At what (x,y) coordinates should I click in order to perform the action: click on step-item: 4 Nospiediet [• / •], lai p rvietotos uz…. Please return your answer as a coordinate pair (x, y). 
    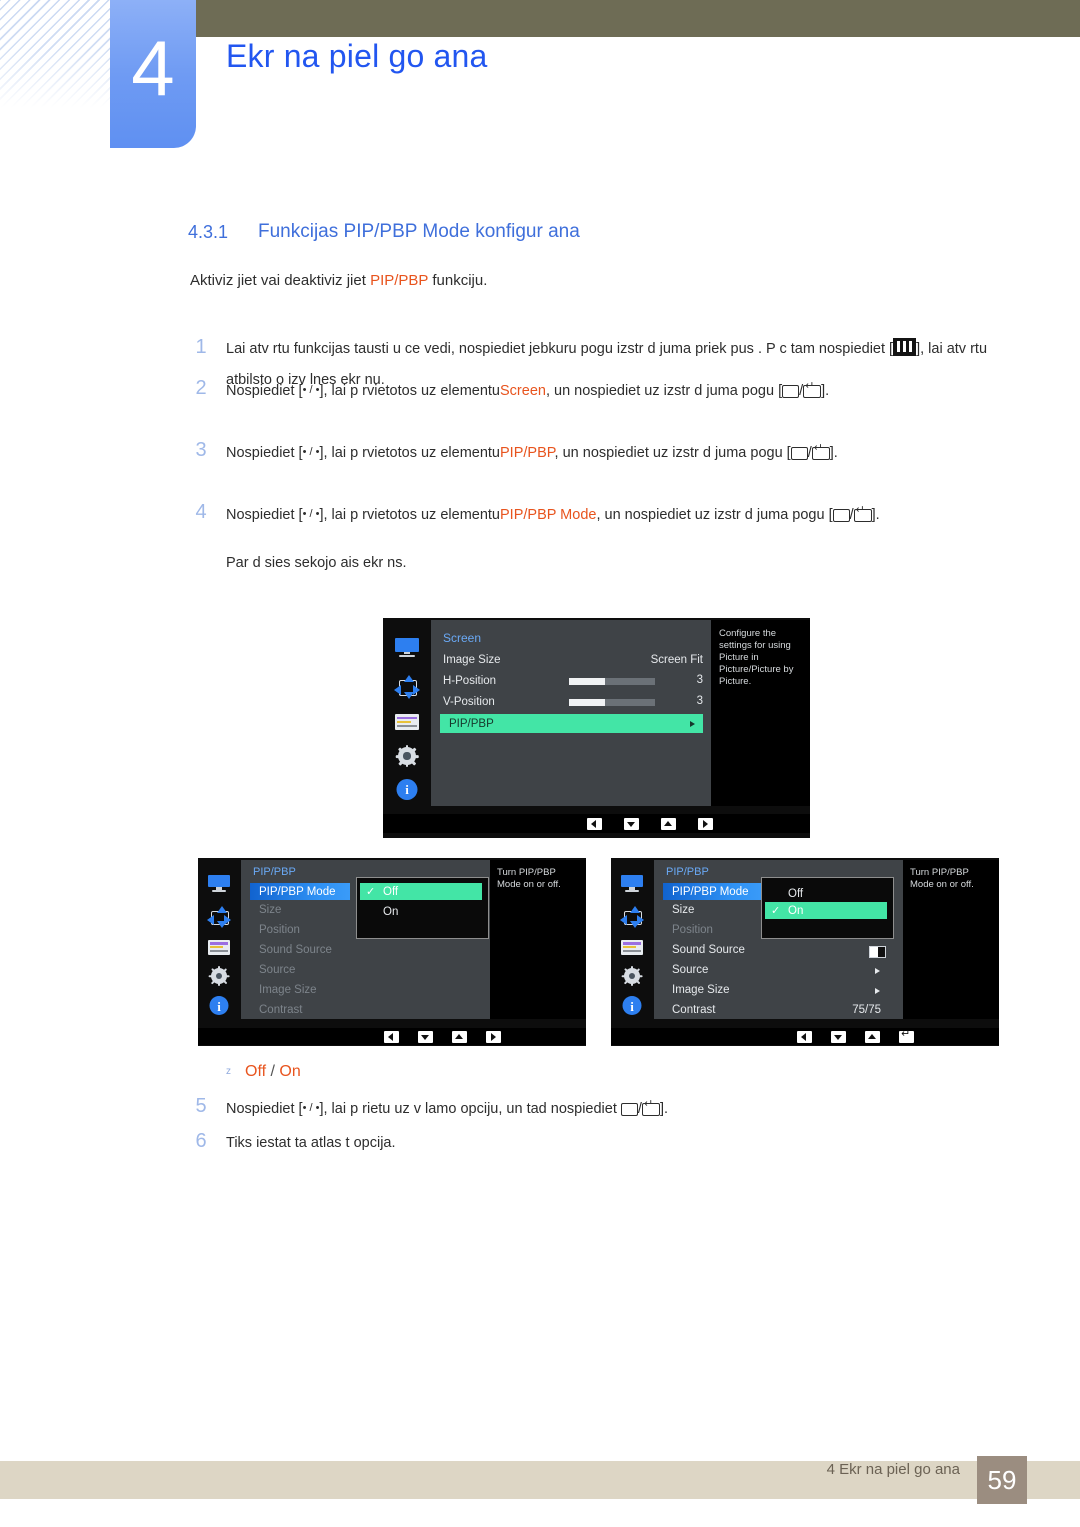
    Looking at the image, I should click on (603, 515).